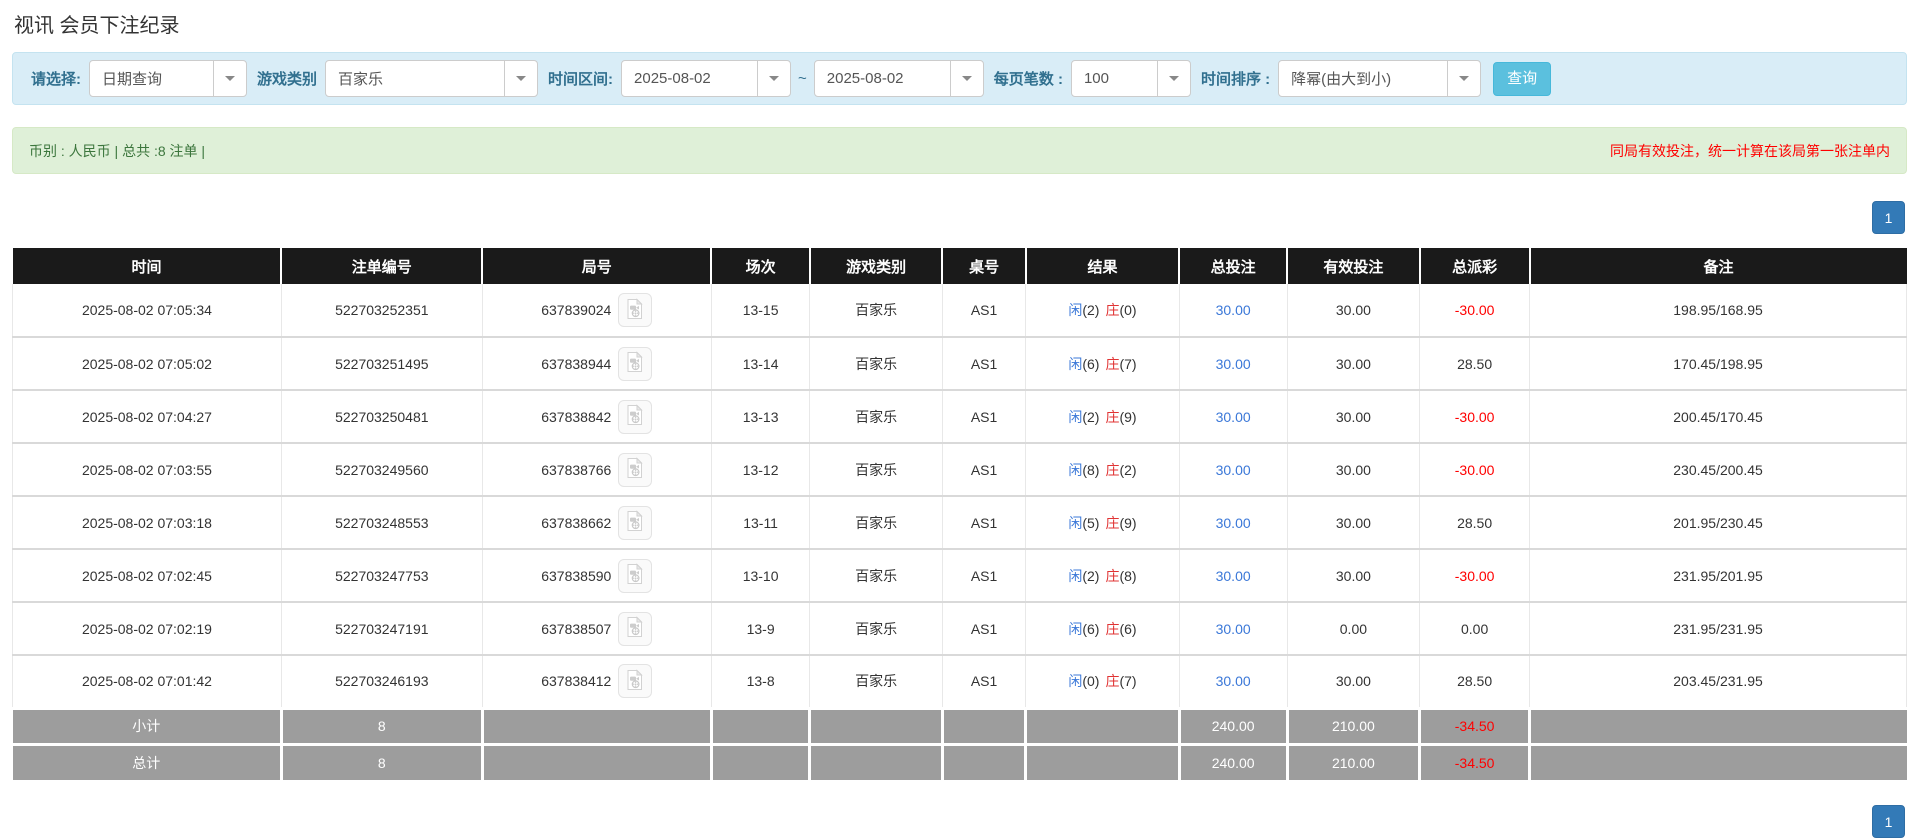 This screenshot has width=1919, height=838. What do you see at coordinates (1102, 364) in the screenshot?
I see `cell-result: 闲(6) 庄(7)` at bounding box center [1102, 364].